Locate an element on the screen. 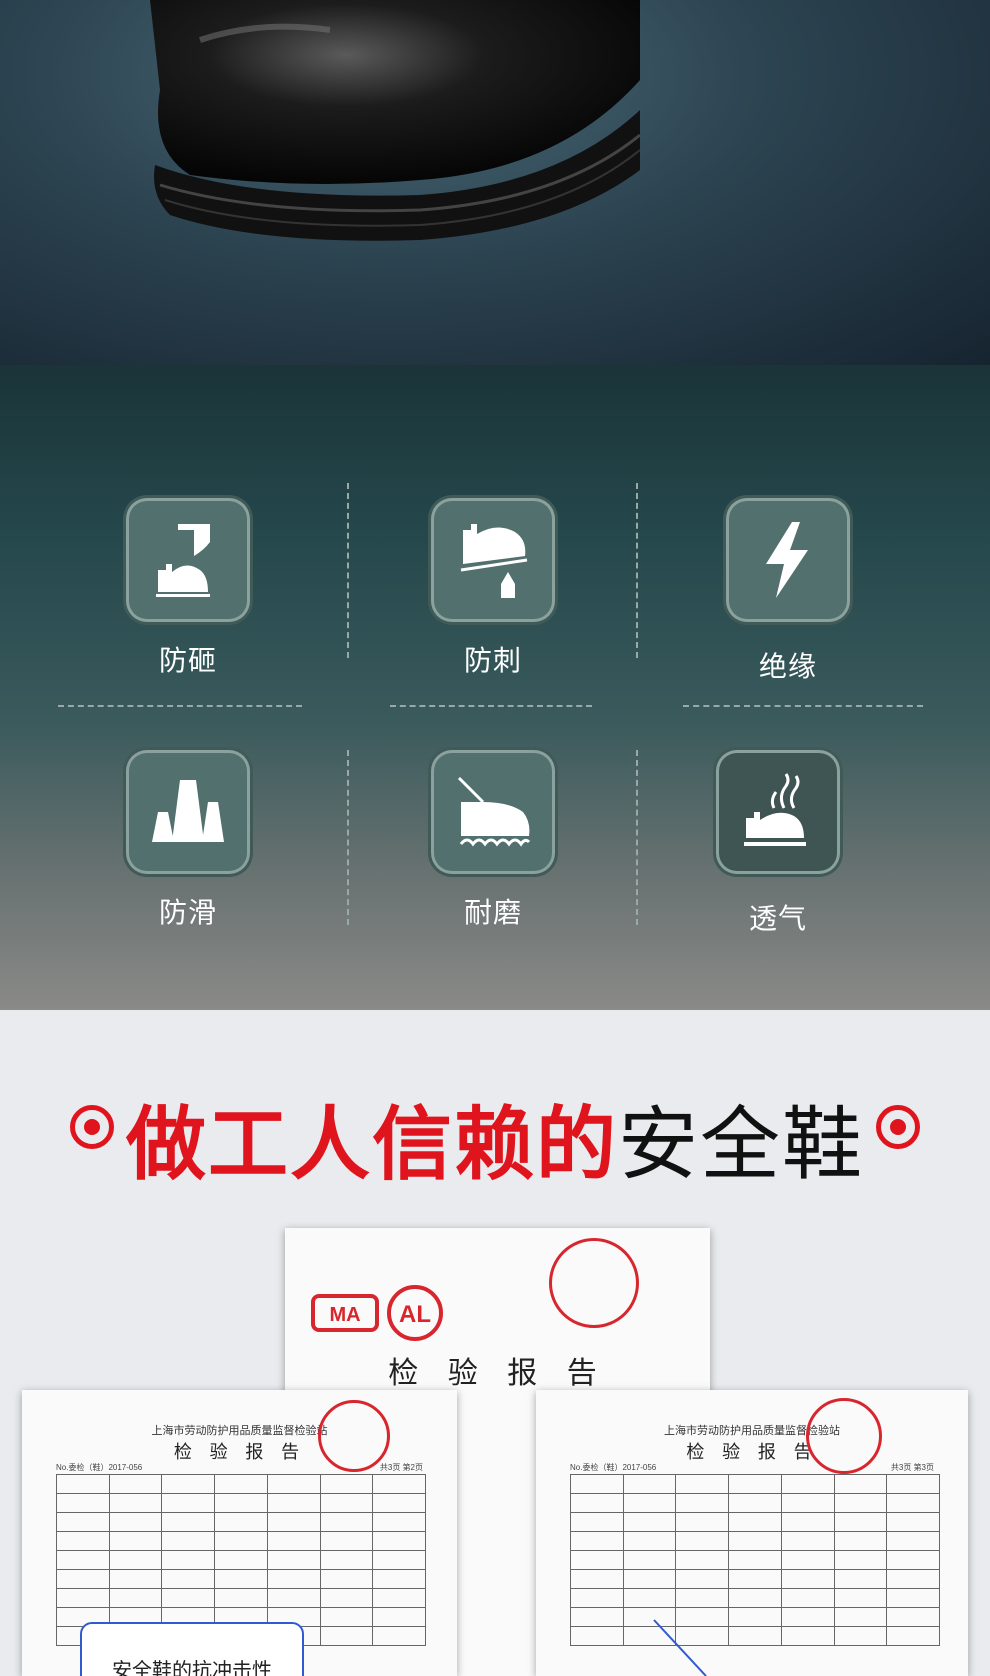  feature-label: 防刺 is located at coordinates (492, 660).